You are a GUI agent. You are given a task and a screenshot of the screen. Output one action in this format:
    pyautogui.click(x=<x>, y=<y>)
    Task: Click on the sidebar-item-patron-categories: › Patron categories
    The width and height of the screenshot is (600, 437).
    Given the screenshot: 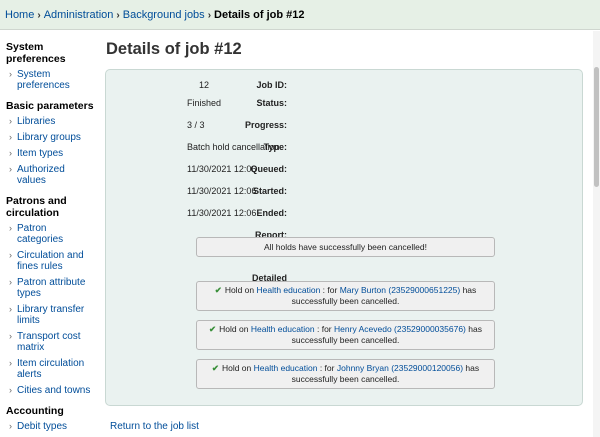 What is the action you would take?
    pyautogui.click(x=47, y=234)
    